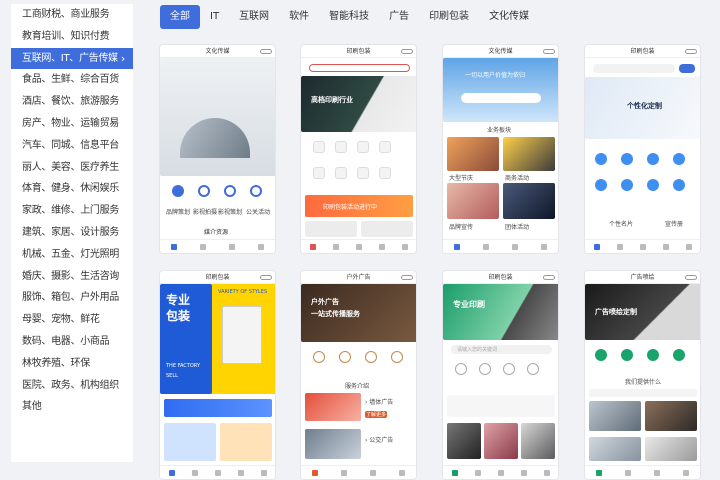 This screenshot has height=480, width=720. What do you see at coordinates (299, 17) in the screenshot?
I see `tab-software: 软件` at bounding box center [299, 17].